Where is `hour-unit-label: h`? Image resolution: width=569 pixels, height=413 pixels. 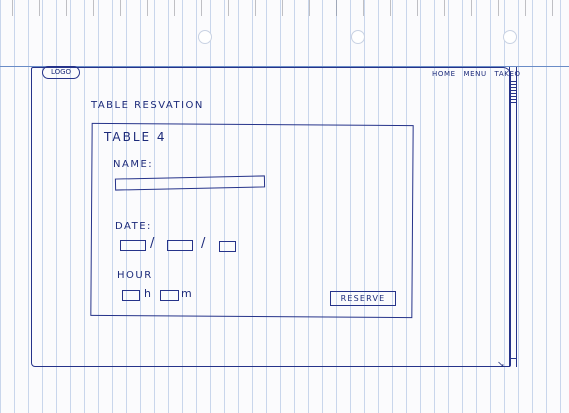 hour-unit-label: h is located at coordinates (147, 293).